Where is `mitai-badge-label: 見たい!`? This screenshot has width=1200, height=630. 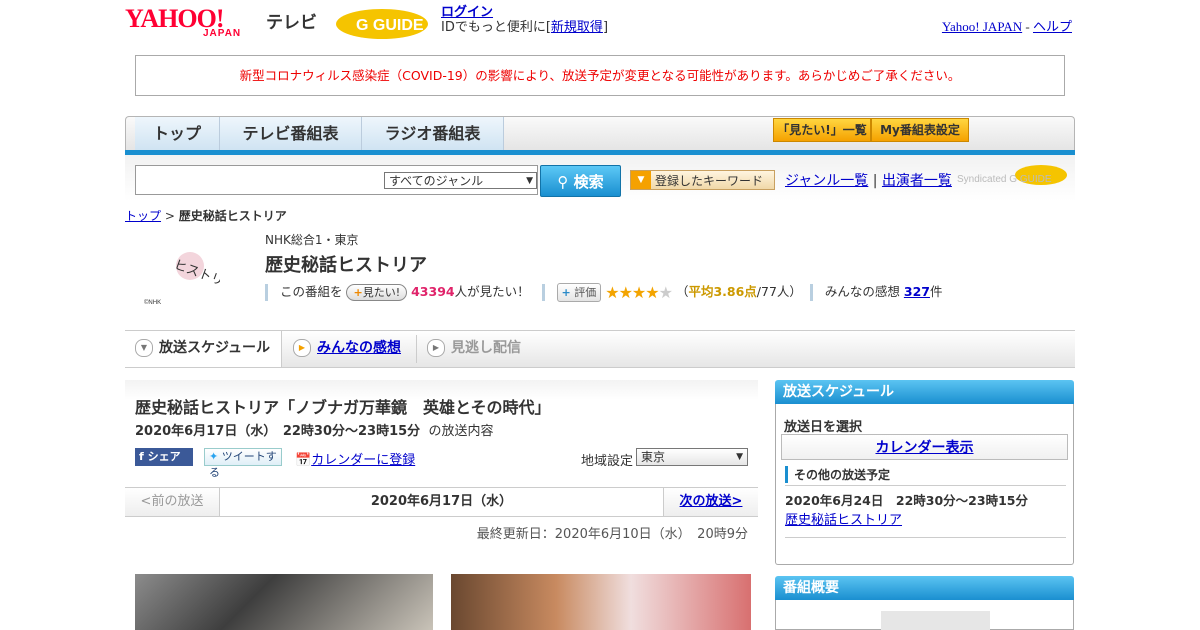 mitai-badge-label: 見たい! is located at coordinates (381, 292).